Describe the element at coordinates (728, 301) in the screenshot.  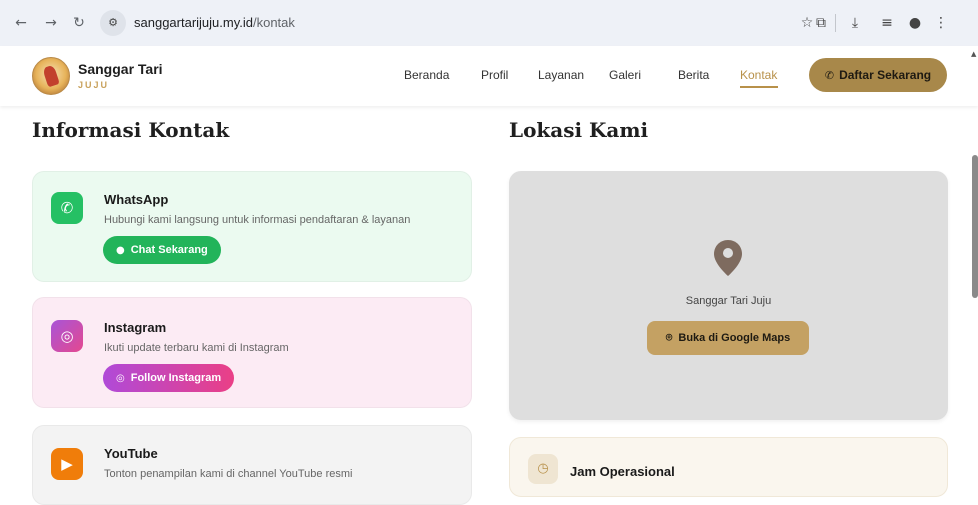
I see `map-place-label: Sanggar Tari Juju` at that location.